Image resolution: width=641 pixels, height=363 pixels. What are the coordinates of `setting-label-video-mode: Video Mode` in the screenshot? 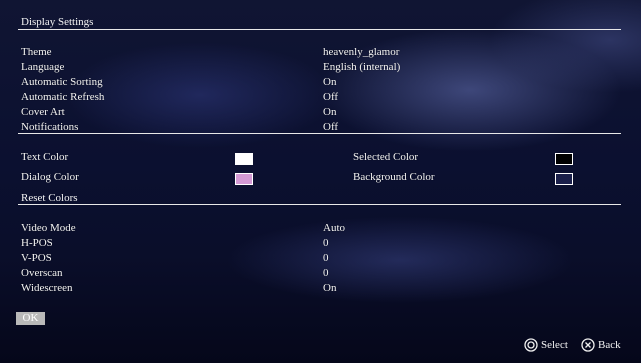 It's located at (48, 228).